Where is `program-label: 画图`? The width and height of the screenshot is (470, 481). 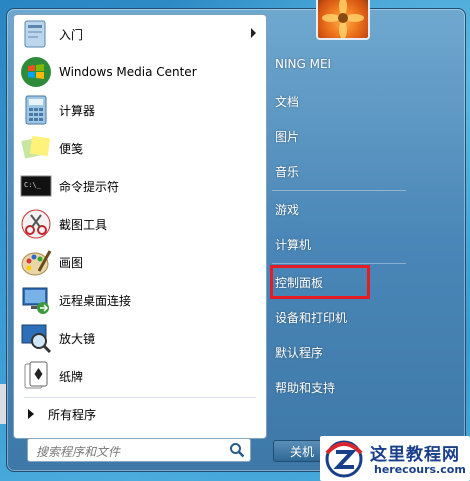 program-label: 画图 is located at coordinates (71, 262).